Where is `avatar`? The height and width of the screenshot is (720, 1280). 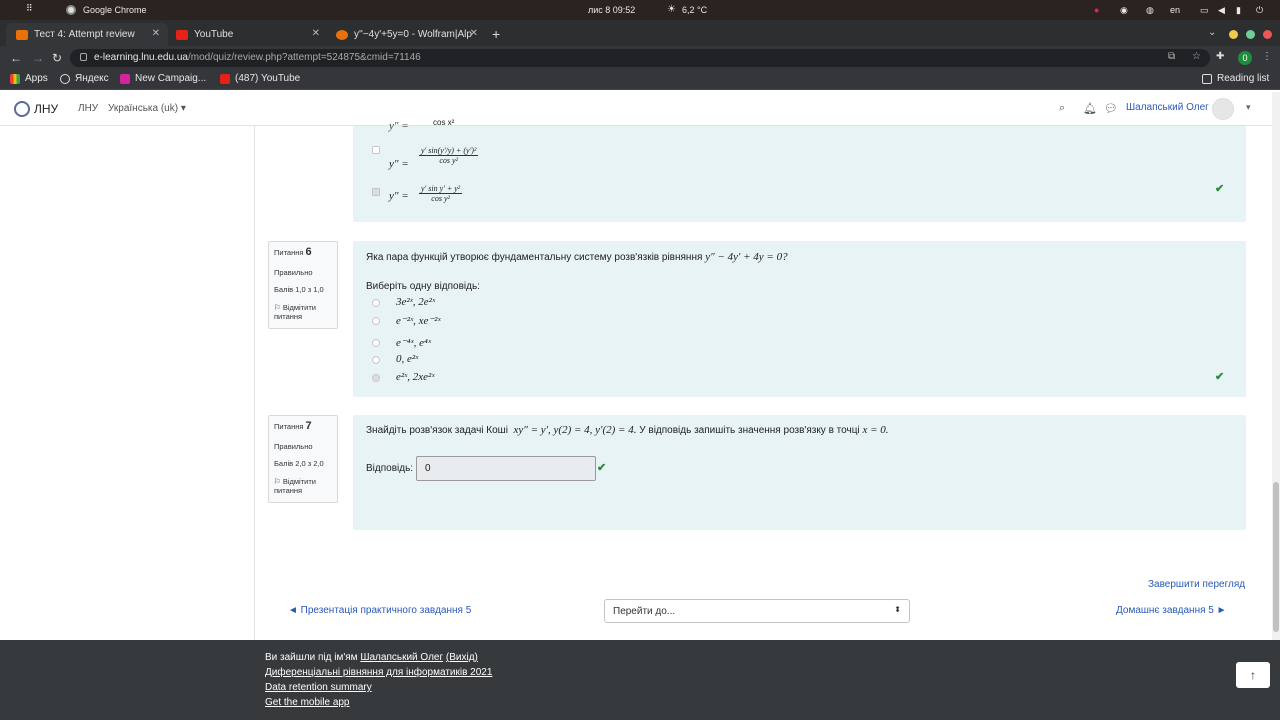 avatar is located at coordinates (1223, 109).